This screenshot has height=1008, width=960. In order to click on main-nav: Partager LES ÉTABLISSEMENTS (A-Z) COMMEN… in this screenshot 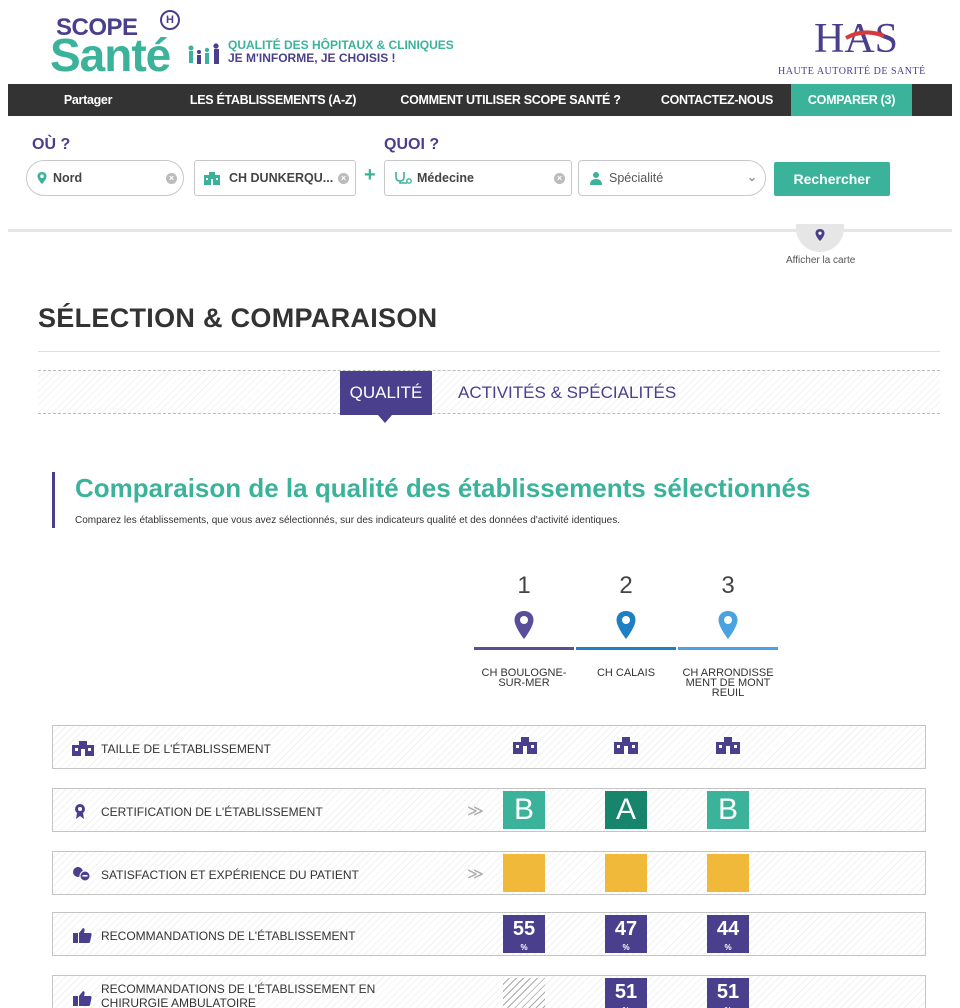, I will do `click(480, 100)`.